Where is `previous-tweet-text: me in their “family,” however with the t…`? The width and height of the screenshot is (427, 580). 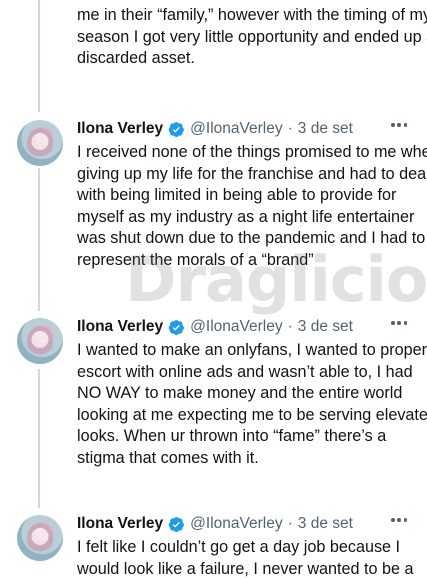
previous-tweet-text: me in their “family,” however with the t… is located at coordinates (252, 36).